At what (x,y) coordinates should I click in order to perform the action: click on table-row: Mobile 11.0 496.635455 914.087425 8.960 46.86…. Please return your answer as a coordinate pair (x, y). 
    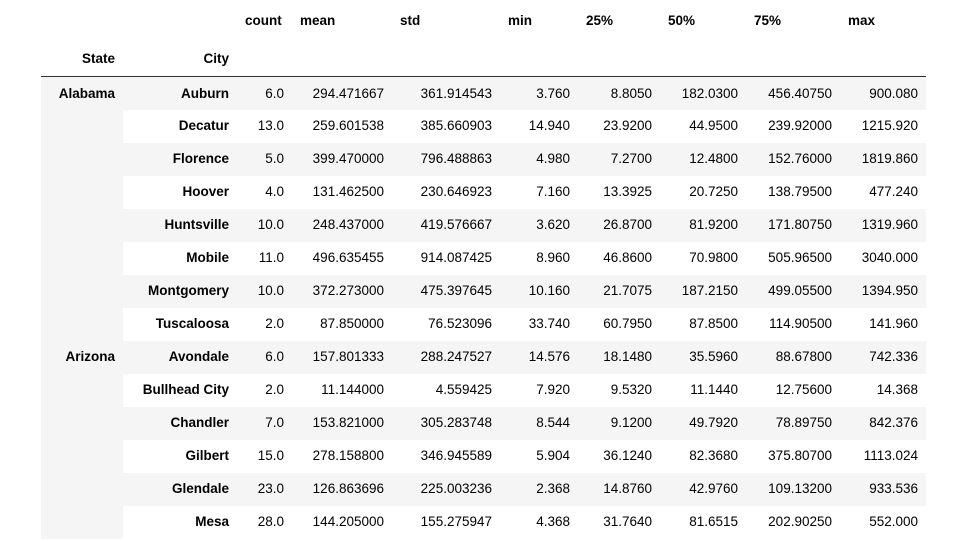
    Looking at the image, I should click on (483, 258).